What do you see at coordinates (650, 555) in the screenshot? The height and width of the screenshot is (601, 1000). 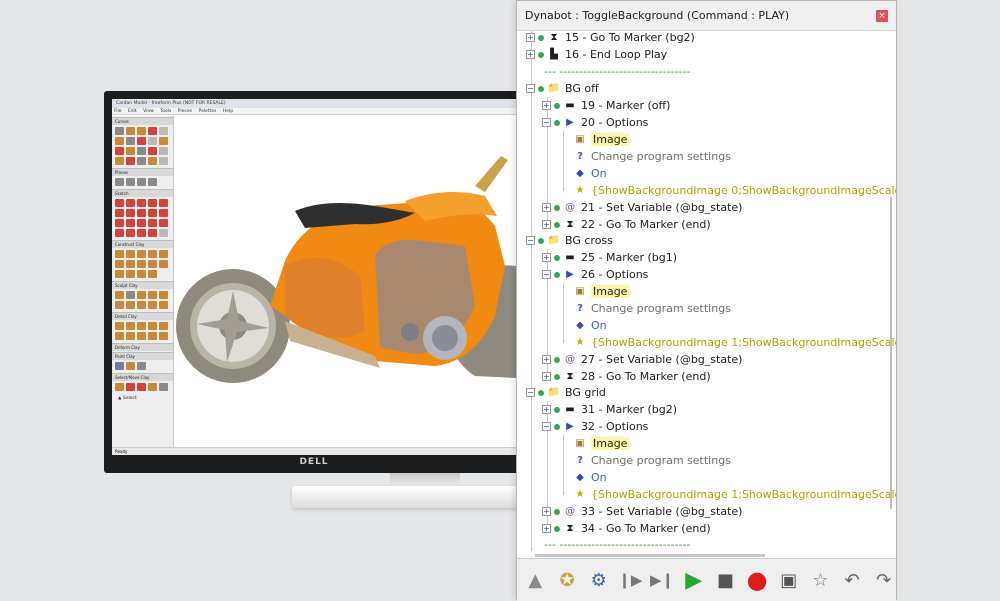 I see `horizontal-scrollbar` at bounding box center [650, 555].